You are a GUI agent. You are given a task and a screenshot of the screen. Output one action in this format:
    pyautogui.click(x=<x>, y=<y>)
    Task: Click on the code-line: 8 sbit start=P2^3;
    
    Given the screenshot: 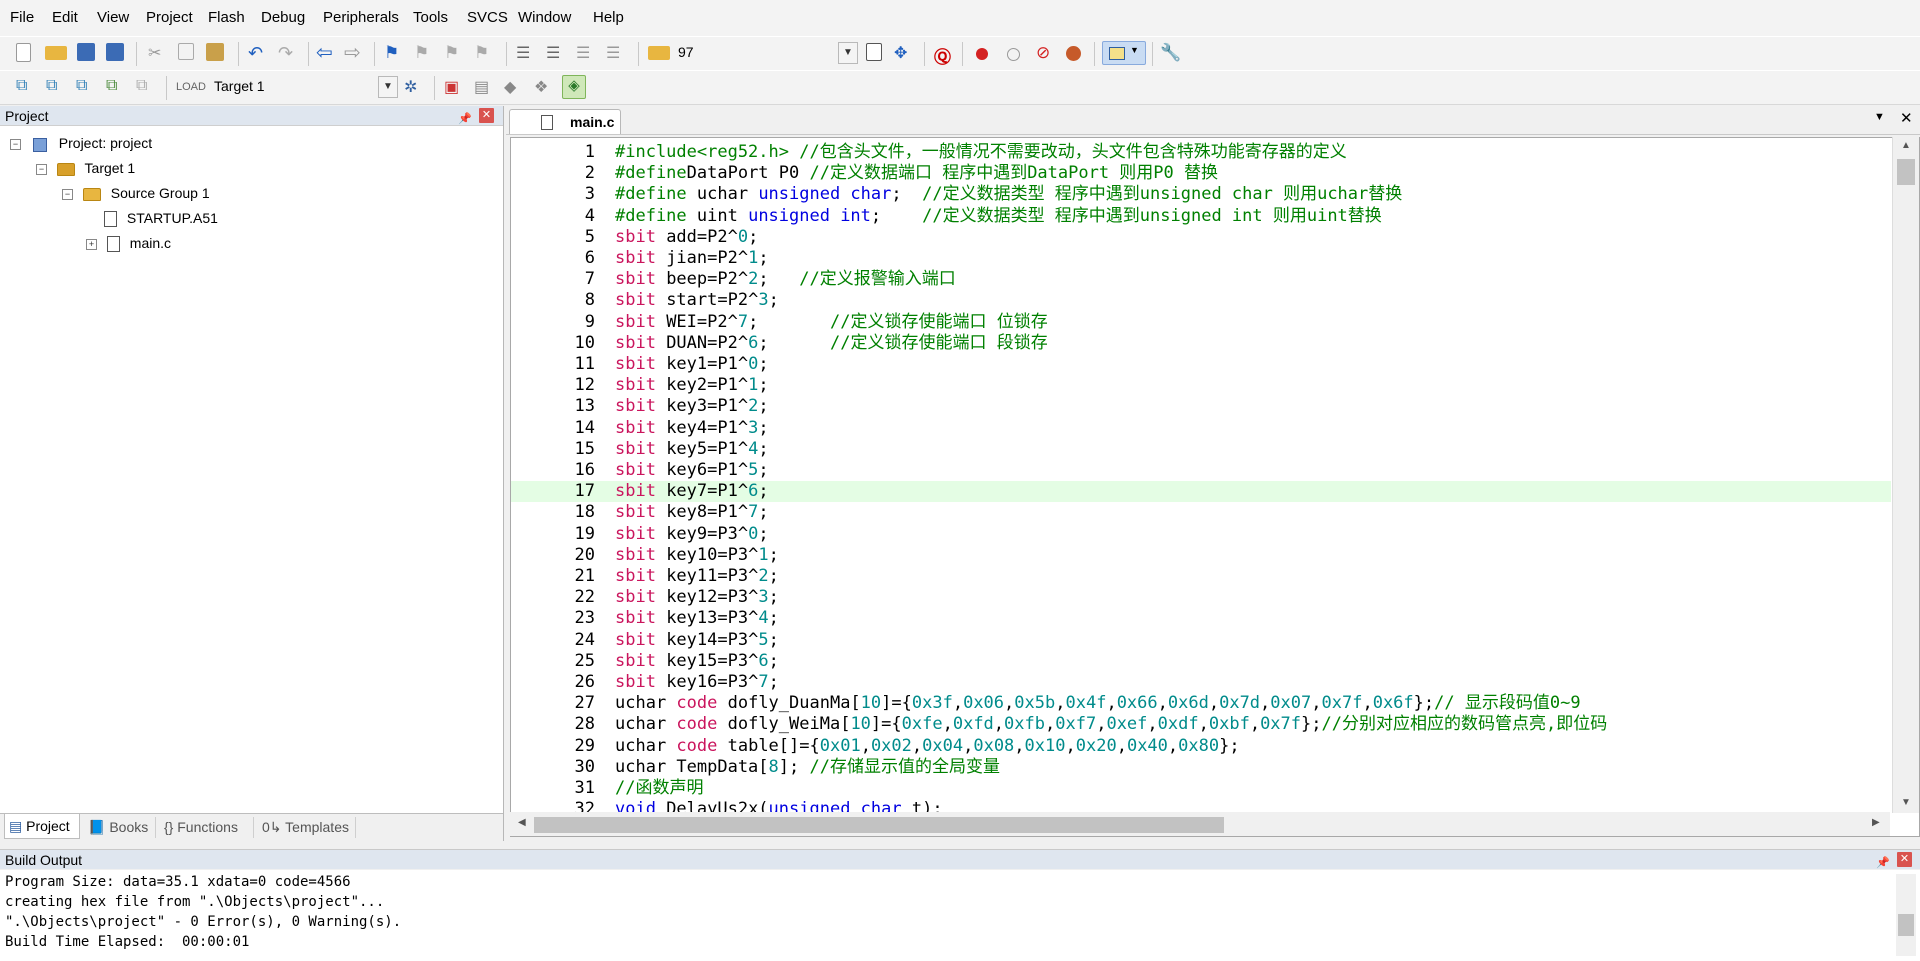 What is the action you would take?
    pyautogui.click(x=1201, y=300)
    